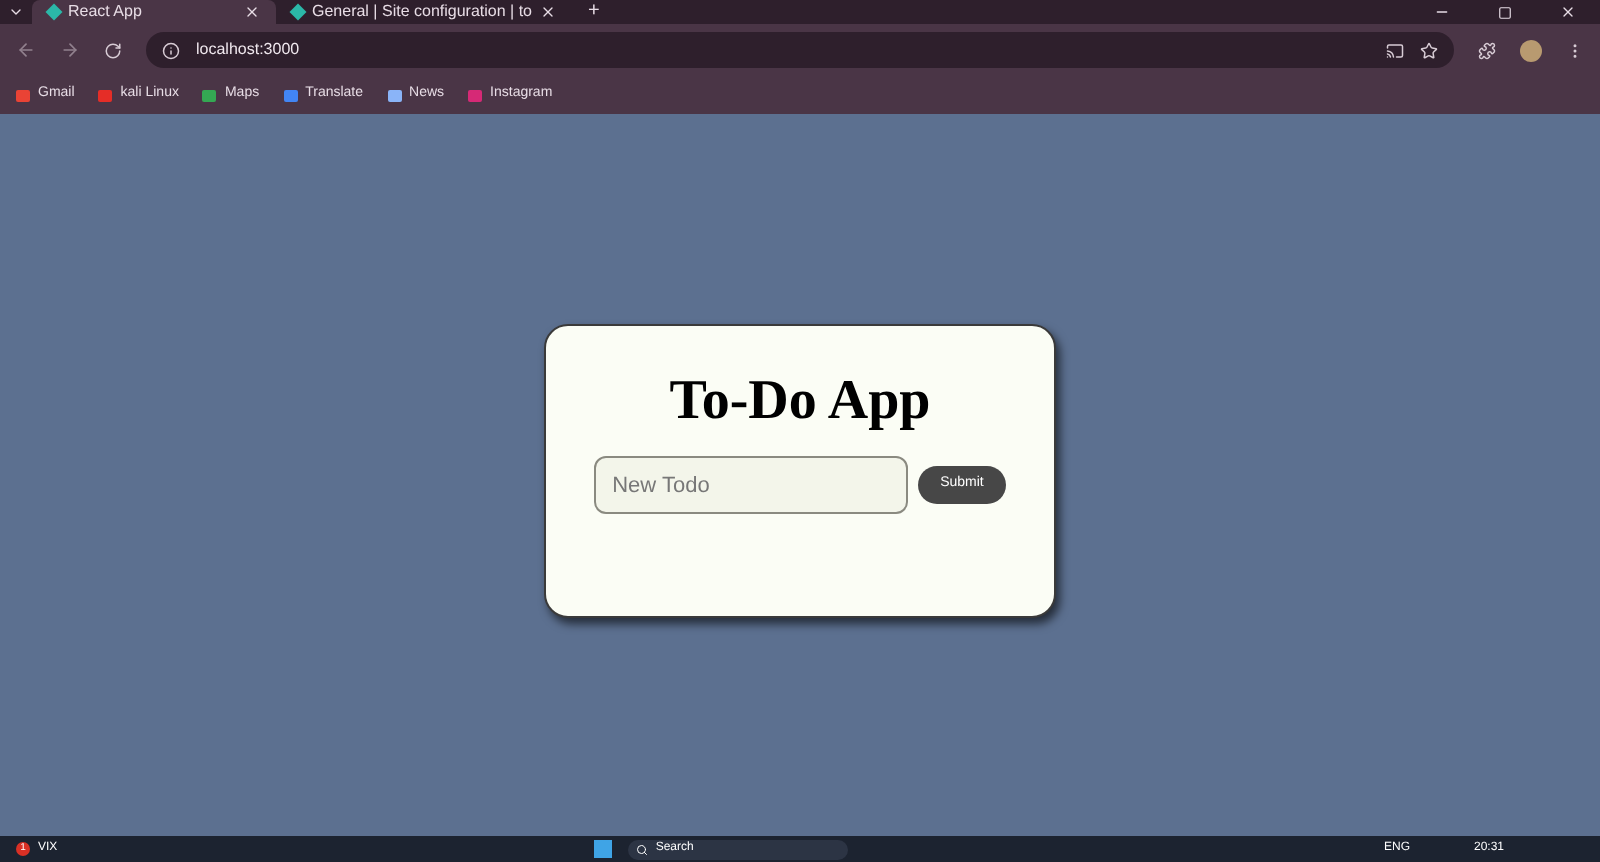 The height and width of the screenshot is (862, 1600). I want to click on site-info-icon, so click(171, 50).